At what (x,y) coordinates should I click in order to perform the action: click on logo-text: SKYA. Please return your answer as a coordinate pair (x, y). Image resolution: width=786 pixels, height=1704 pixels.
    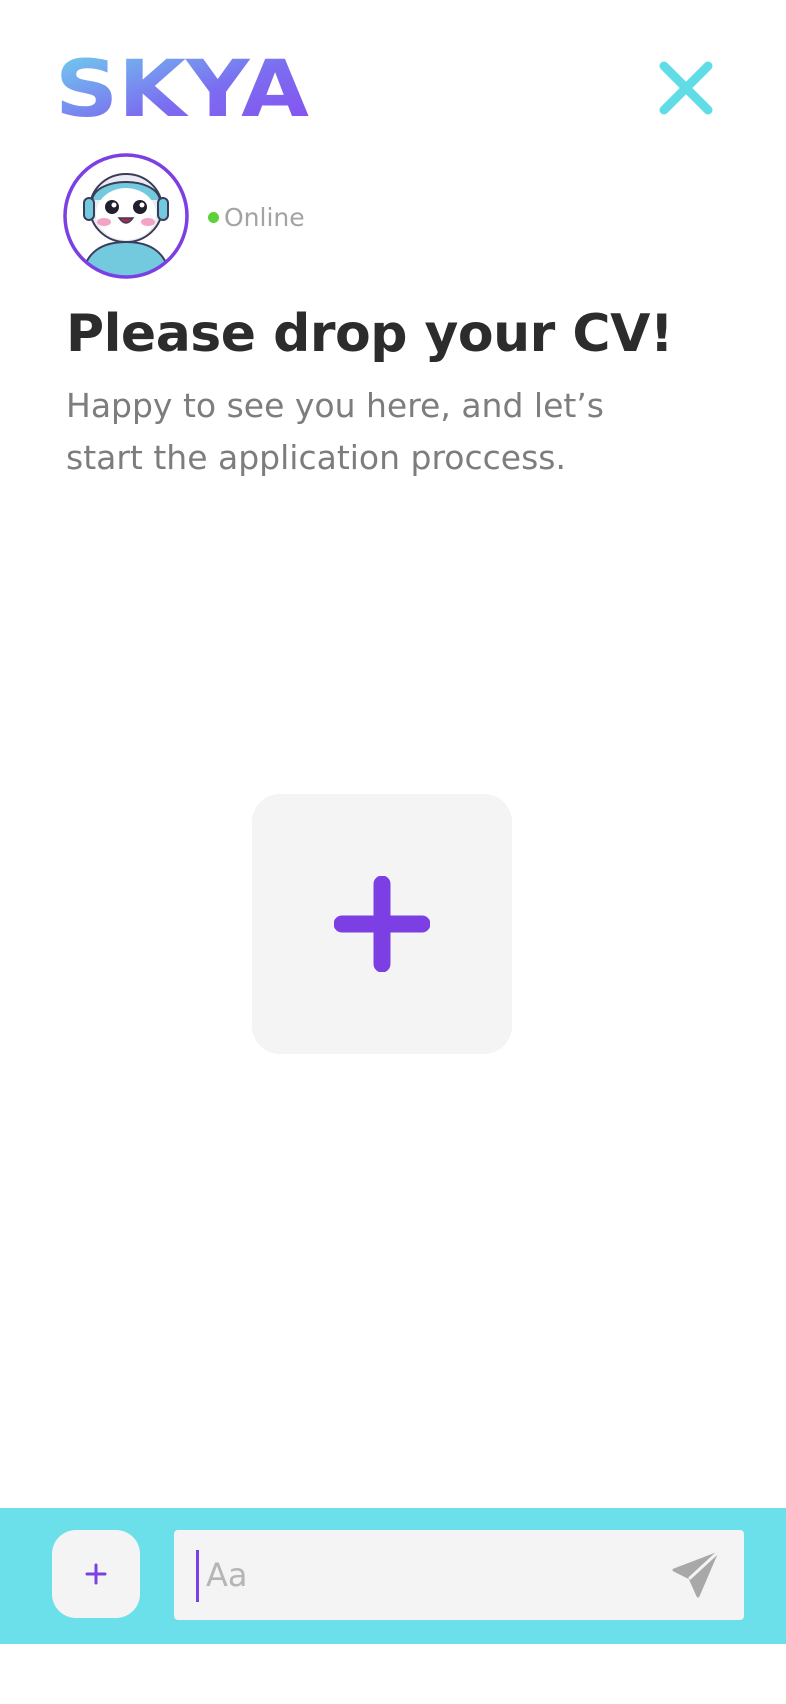
    Looking at the image, I should click on (182, 87).